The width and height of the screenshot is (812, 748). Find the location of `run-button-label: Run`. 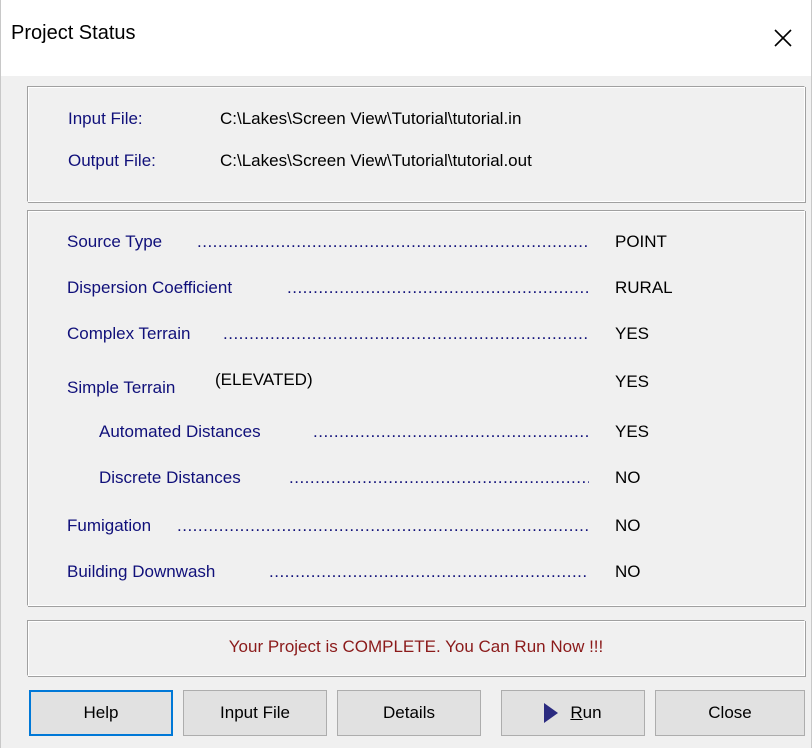

run-button-label: Run is located at coordinates (586, 712).